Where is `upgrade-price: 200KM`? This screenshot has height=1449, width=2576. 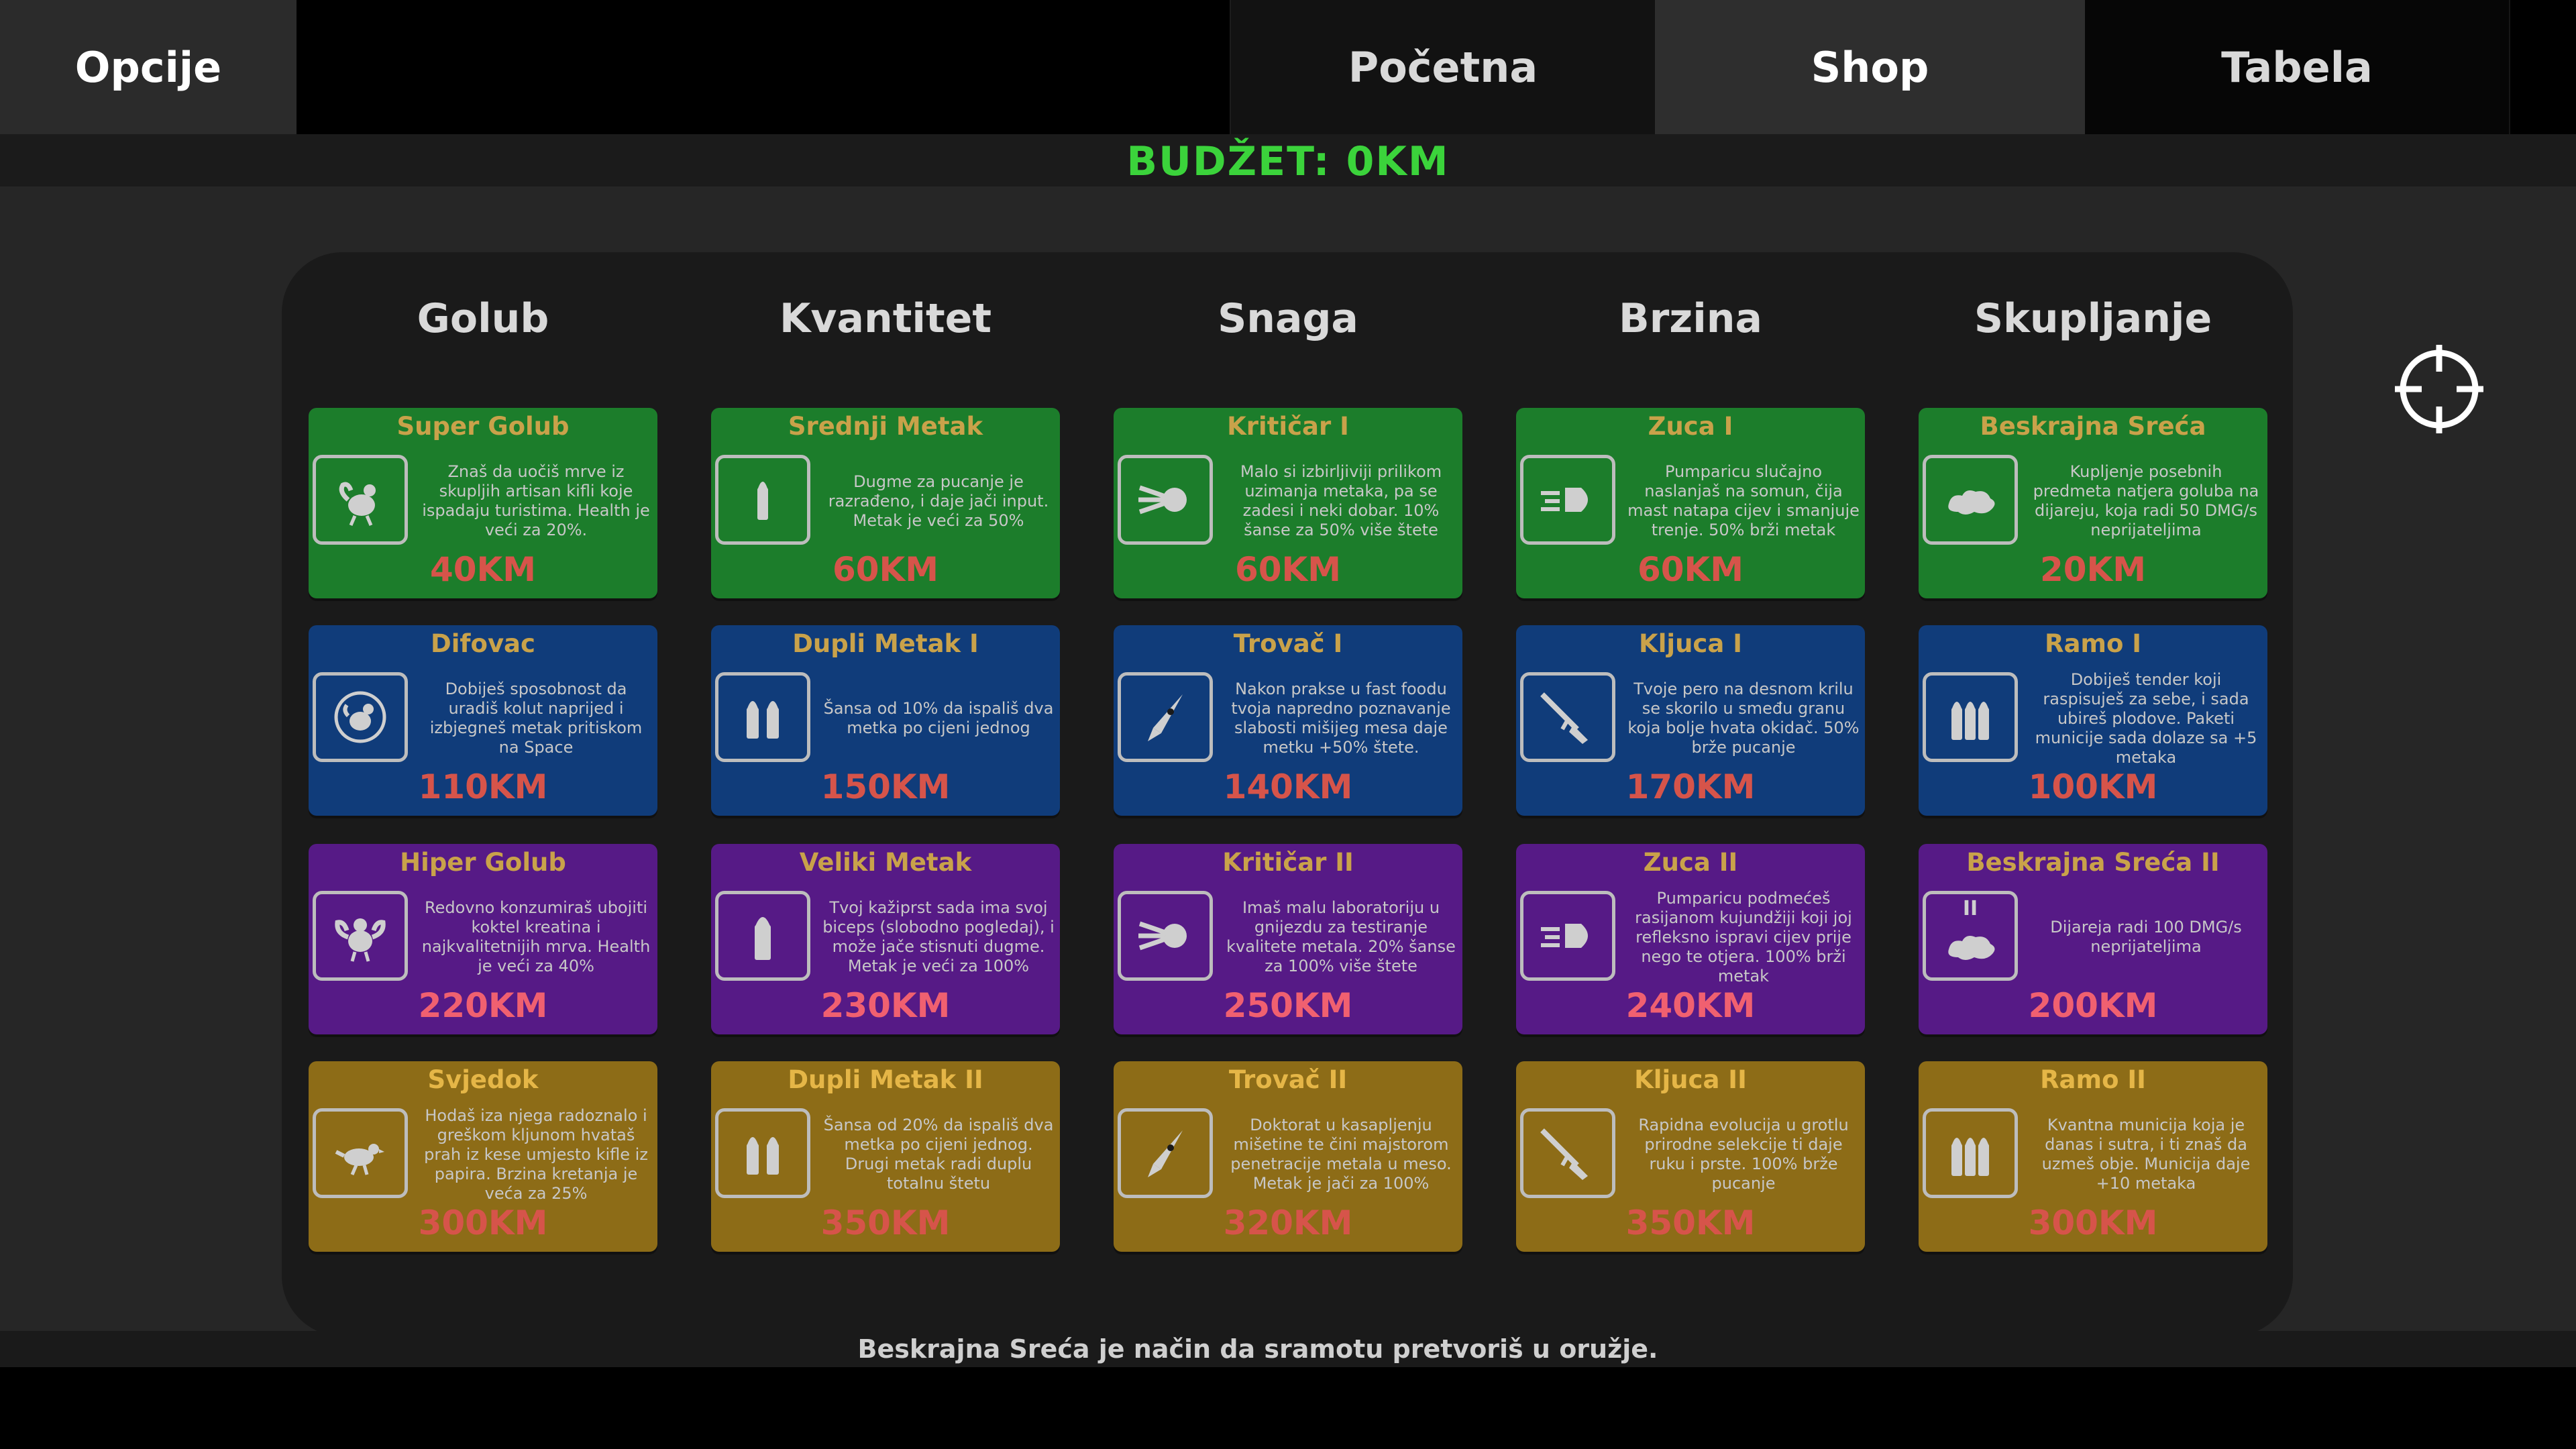 upgrade-price: 200KM is located at coordinates (2093, 1005).